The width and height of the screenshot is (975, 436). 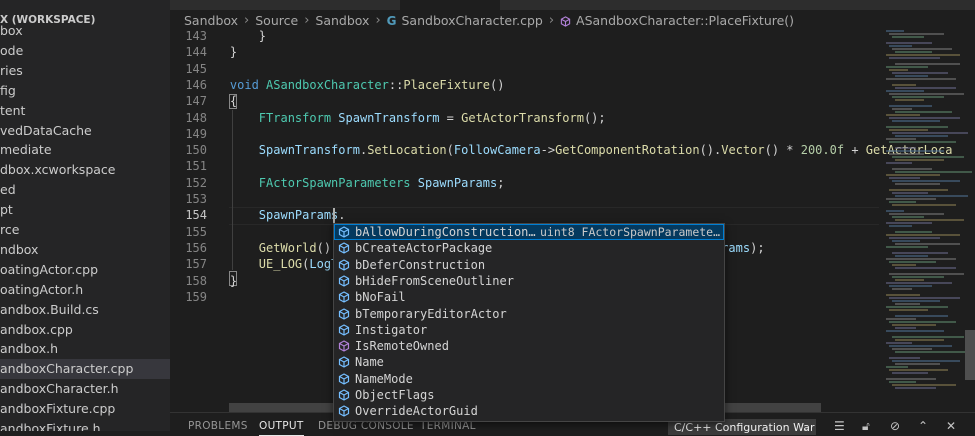 I want to click on suggestion-item: Instigator, so click(x=529, y=330).